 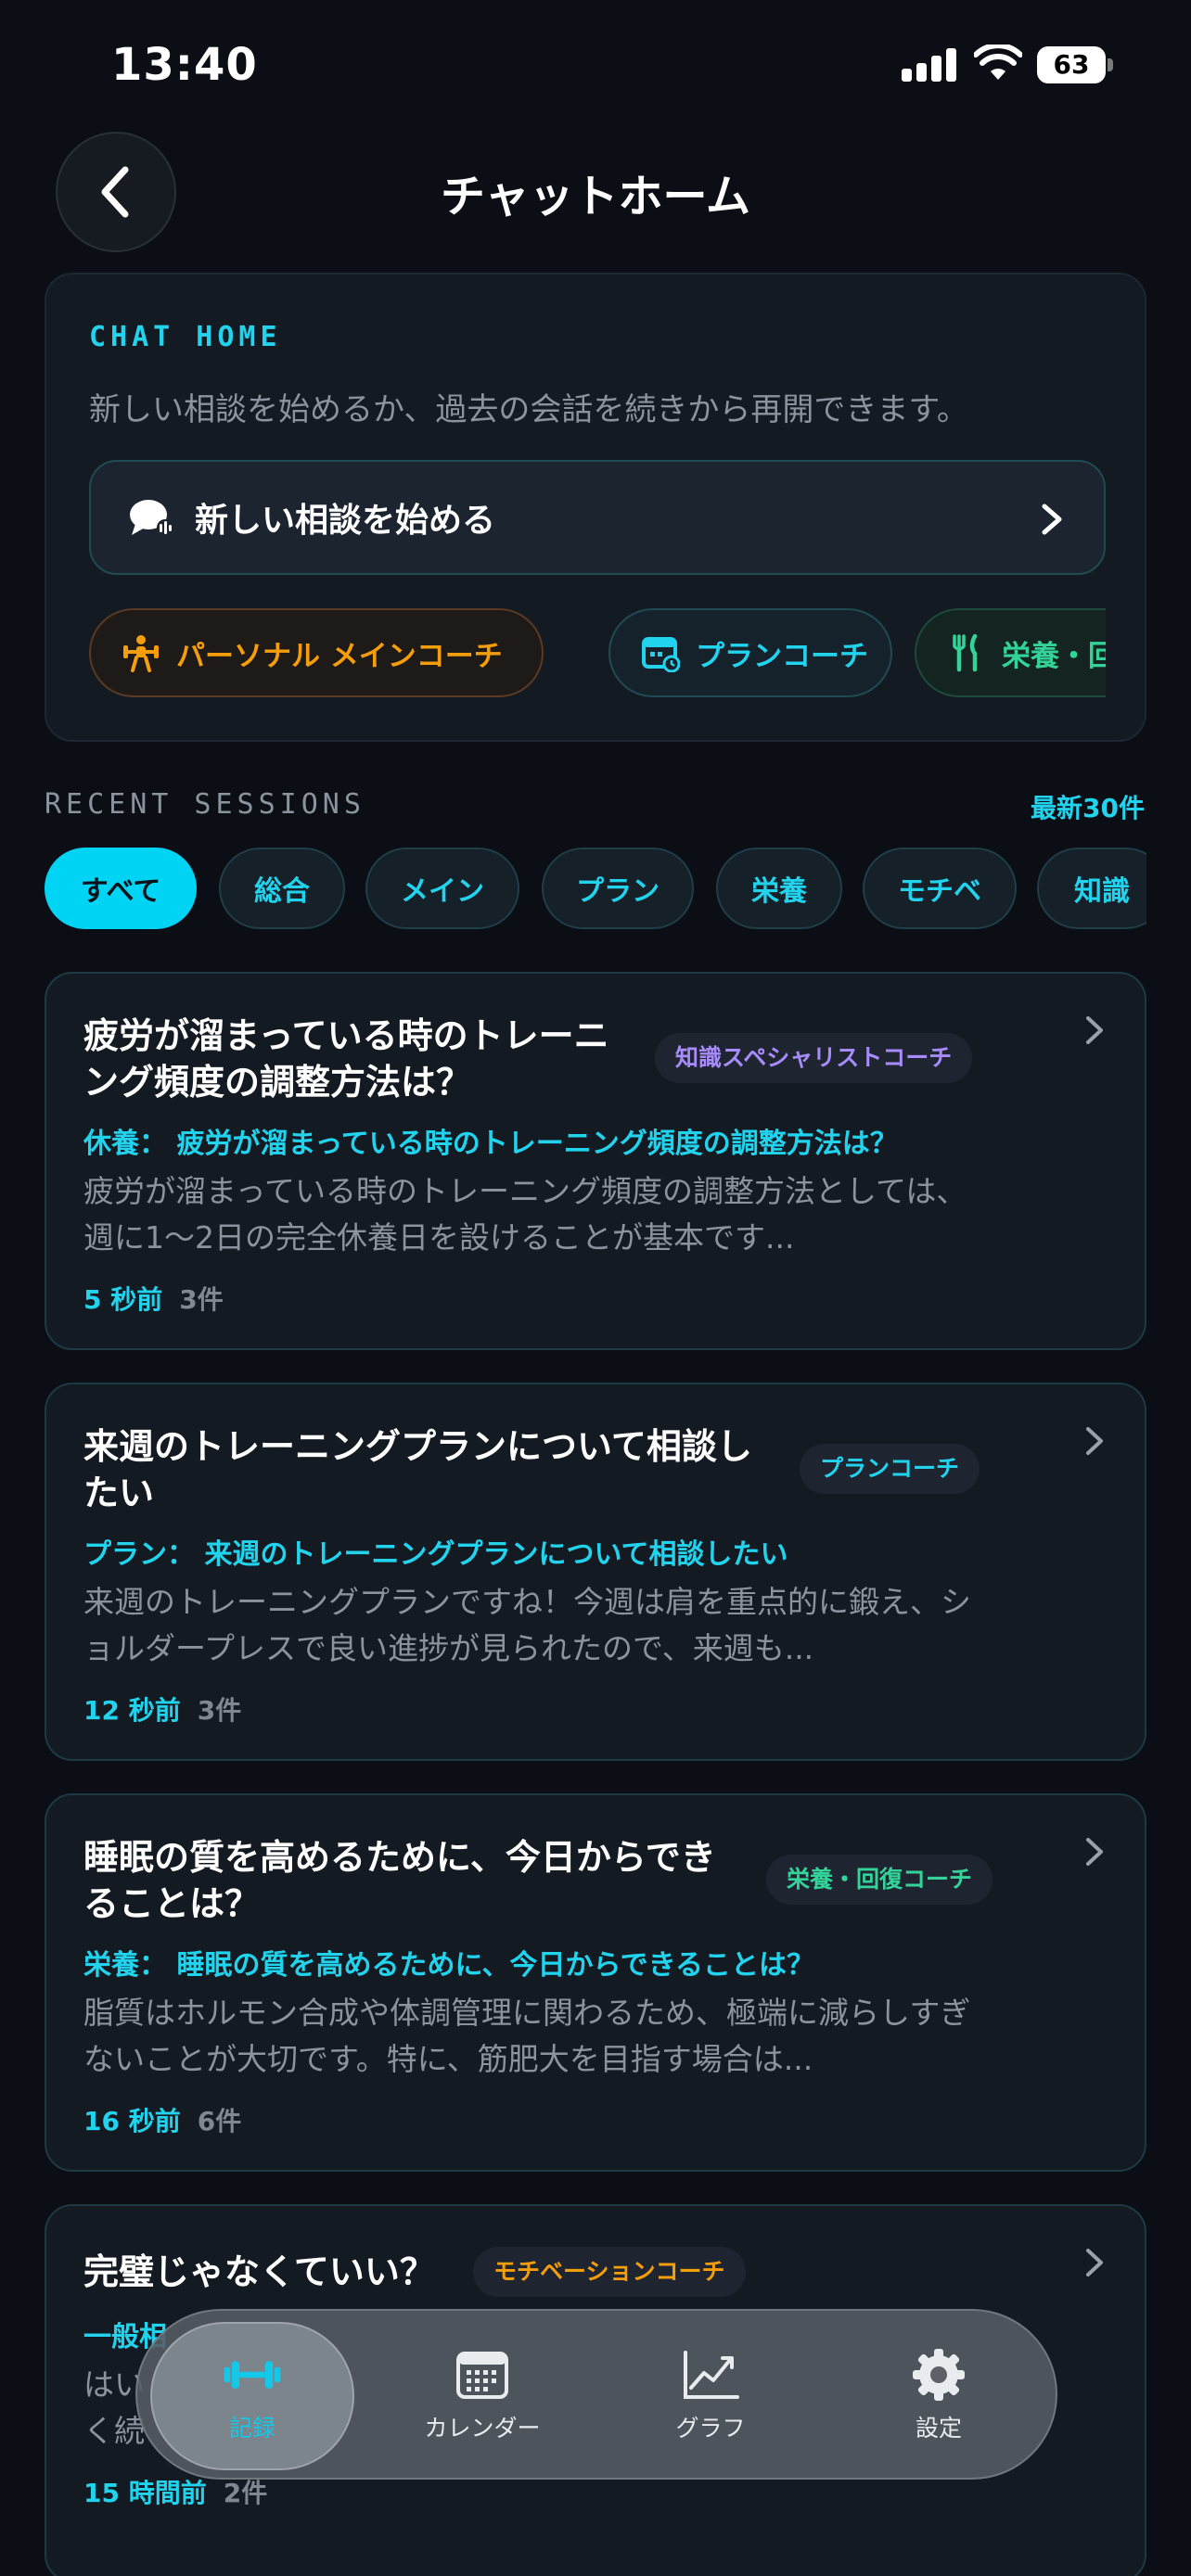 I want to click on session-meta: 5 秒前 3件, so click(x=153, y=1298).